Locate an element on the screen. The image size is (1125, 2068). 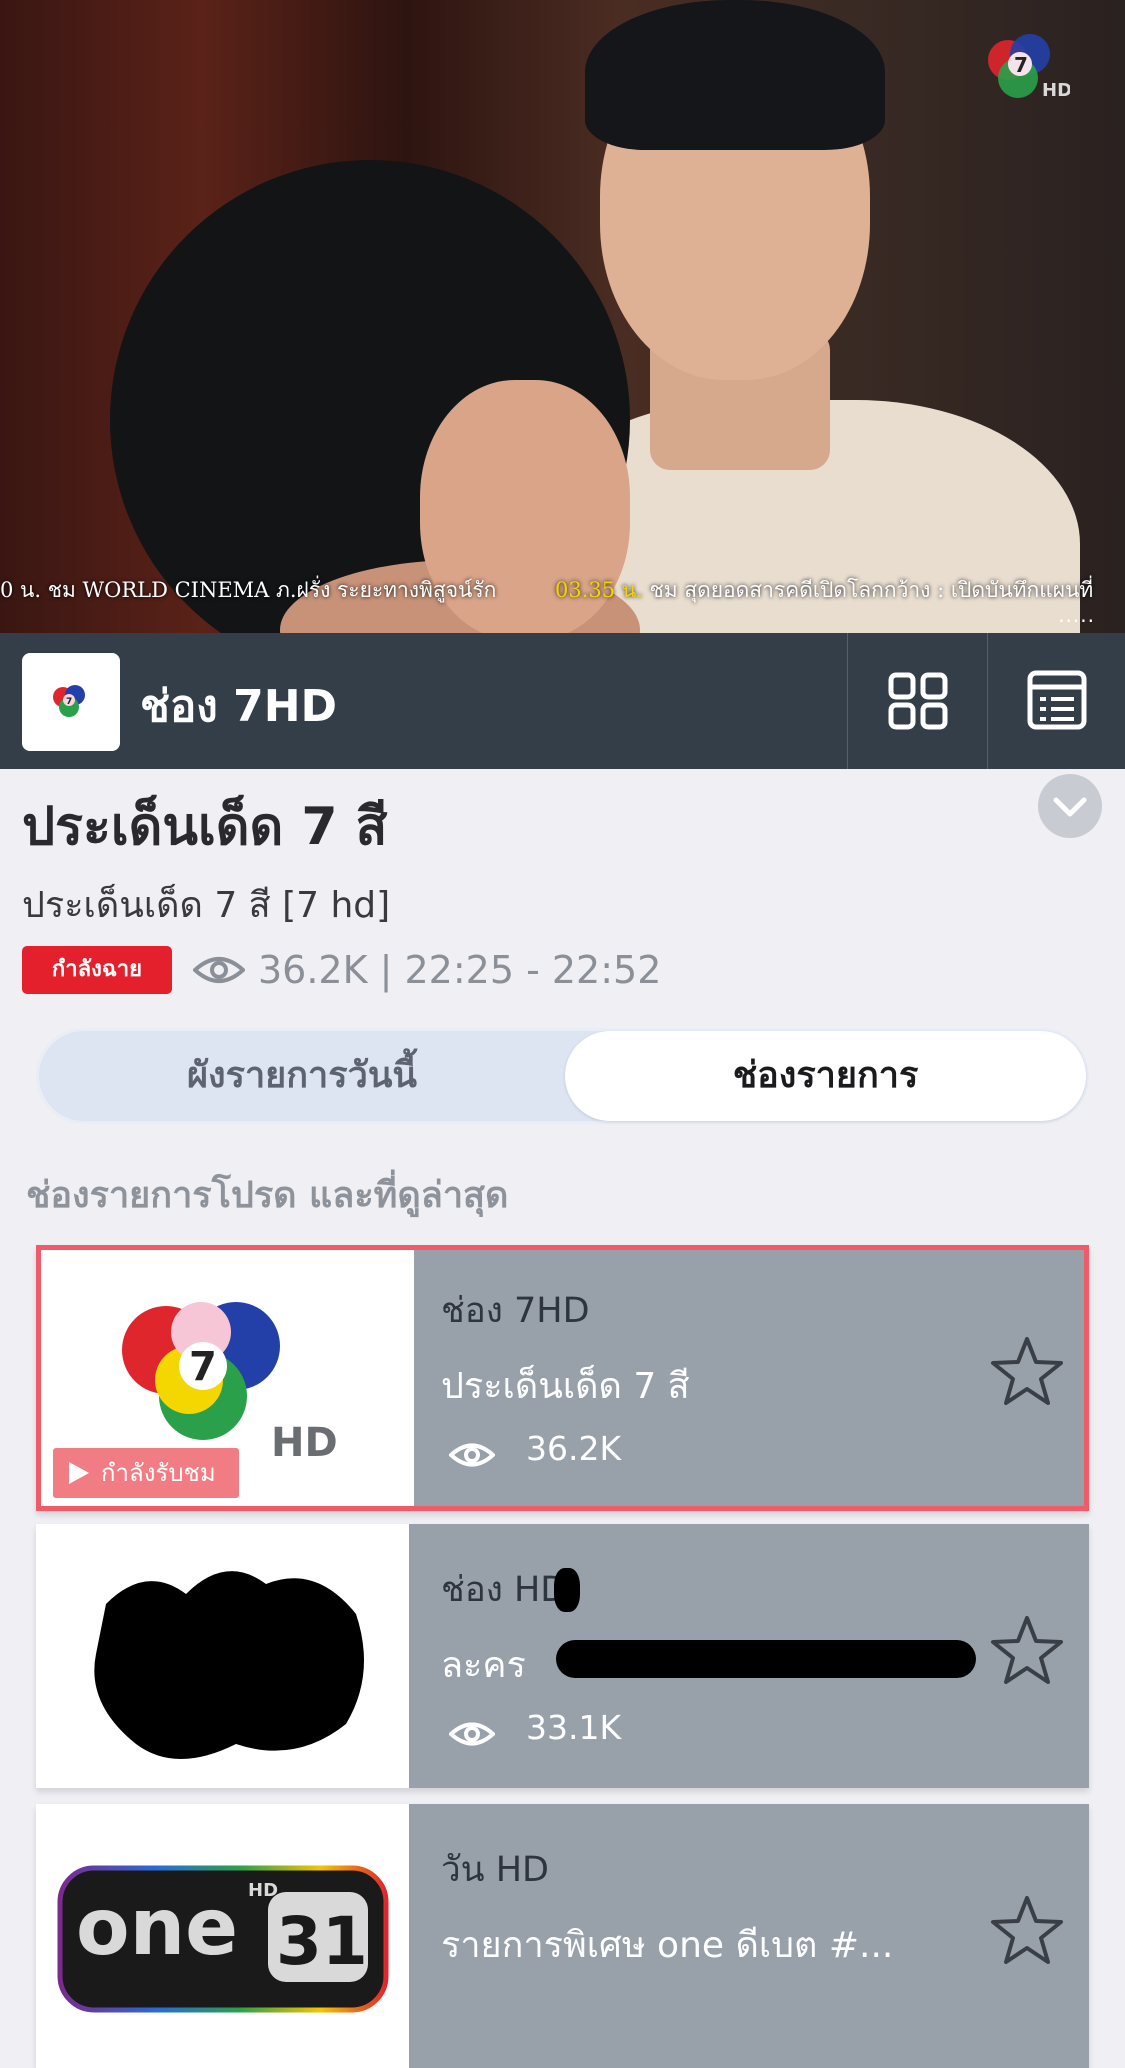
list-view-button is located at coordinates (1056, 701).